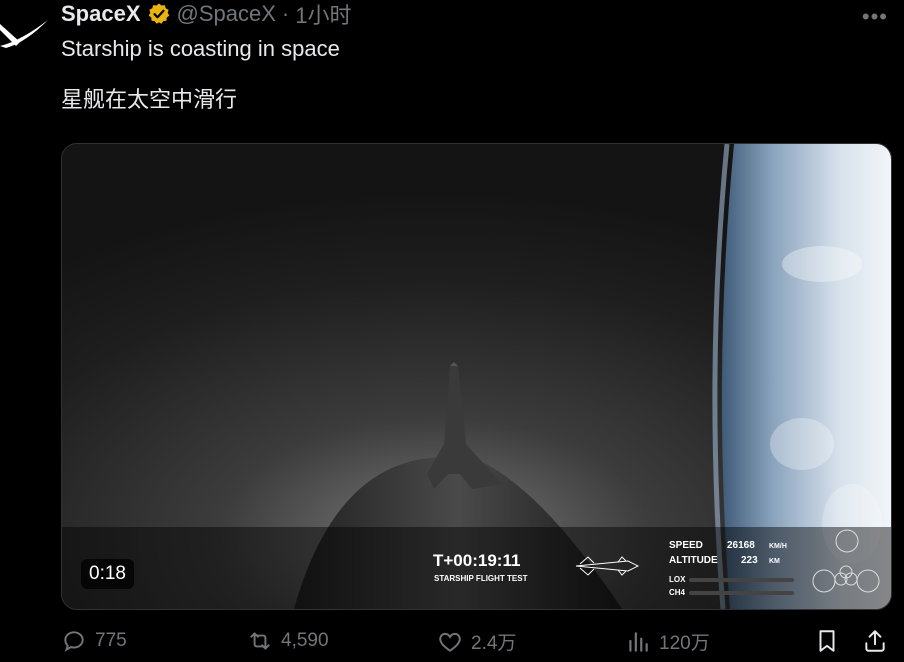 The width and height of the screenshot is (904, 662). I want to click on tweet-header: SpaceX @SpaceX · 1小时, so click(206, 15).